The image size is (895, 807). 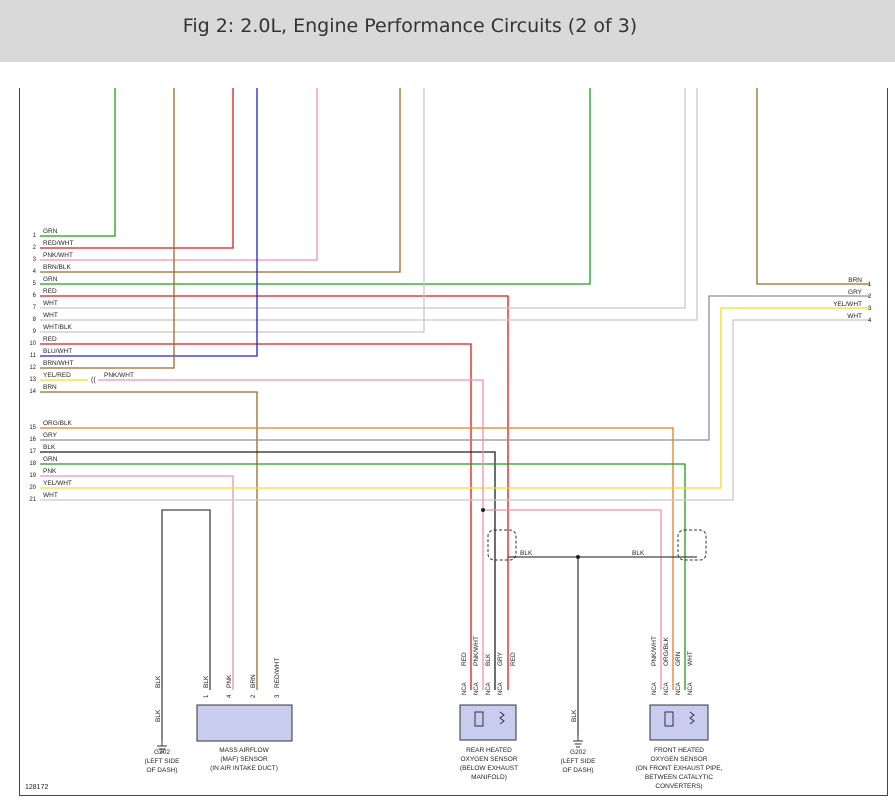 I want to click on maf-wire-label: BLK, so click(x=206, y=681).